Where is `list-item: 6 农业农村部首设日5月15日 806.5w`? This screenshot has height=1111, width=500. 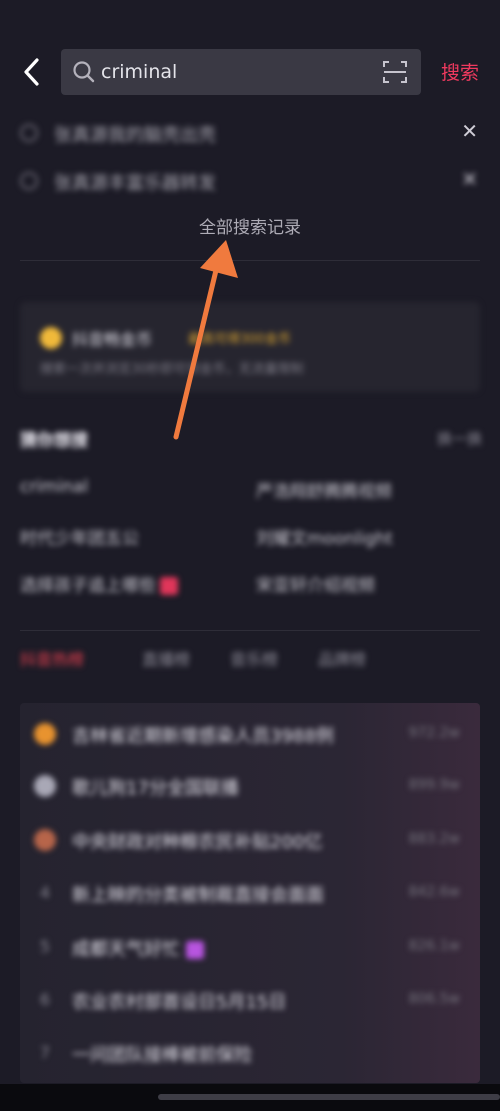
list-item: 6 农业农村部首设日5月15日 806.5w is located at coordinates (250, 1001).